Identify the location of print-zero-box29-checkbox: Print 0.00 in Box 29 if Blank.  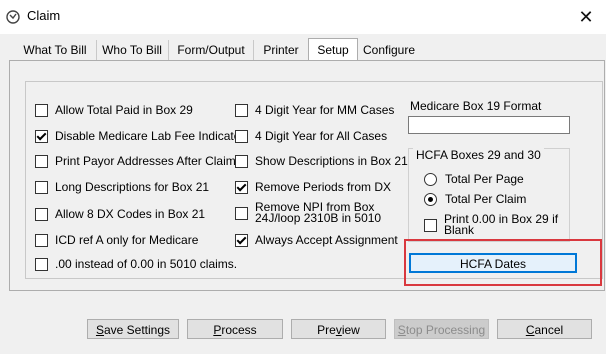
(494, 224).